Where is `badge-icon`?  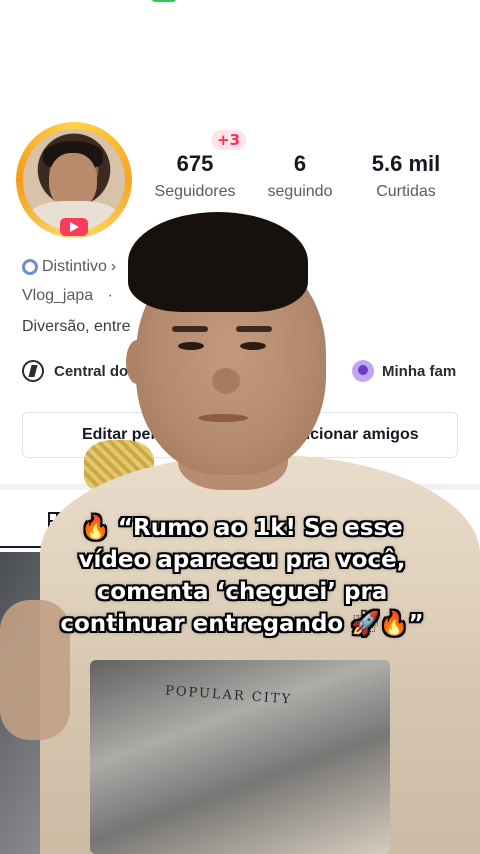
badge-icon is located at coordinates (30, 267).